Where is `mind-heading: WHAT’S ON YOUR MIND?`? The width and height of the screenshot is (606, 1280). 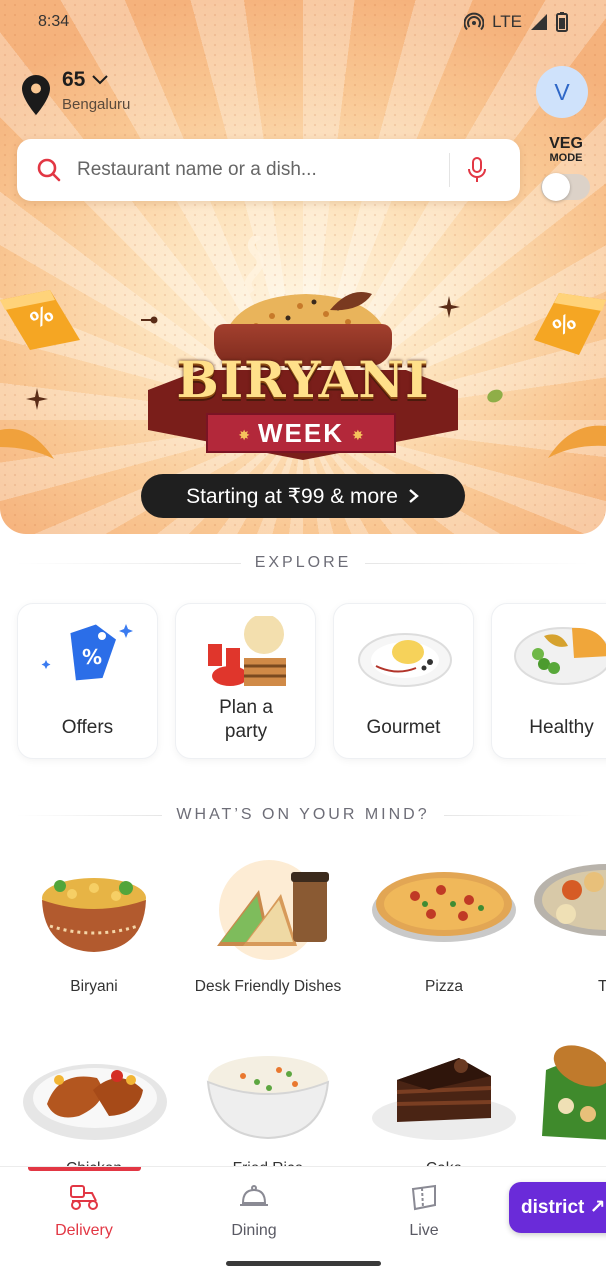 mind-heading: WHAT’S ON YOUR MIND? is located at coordinates (303, 815).